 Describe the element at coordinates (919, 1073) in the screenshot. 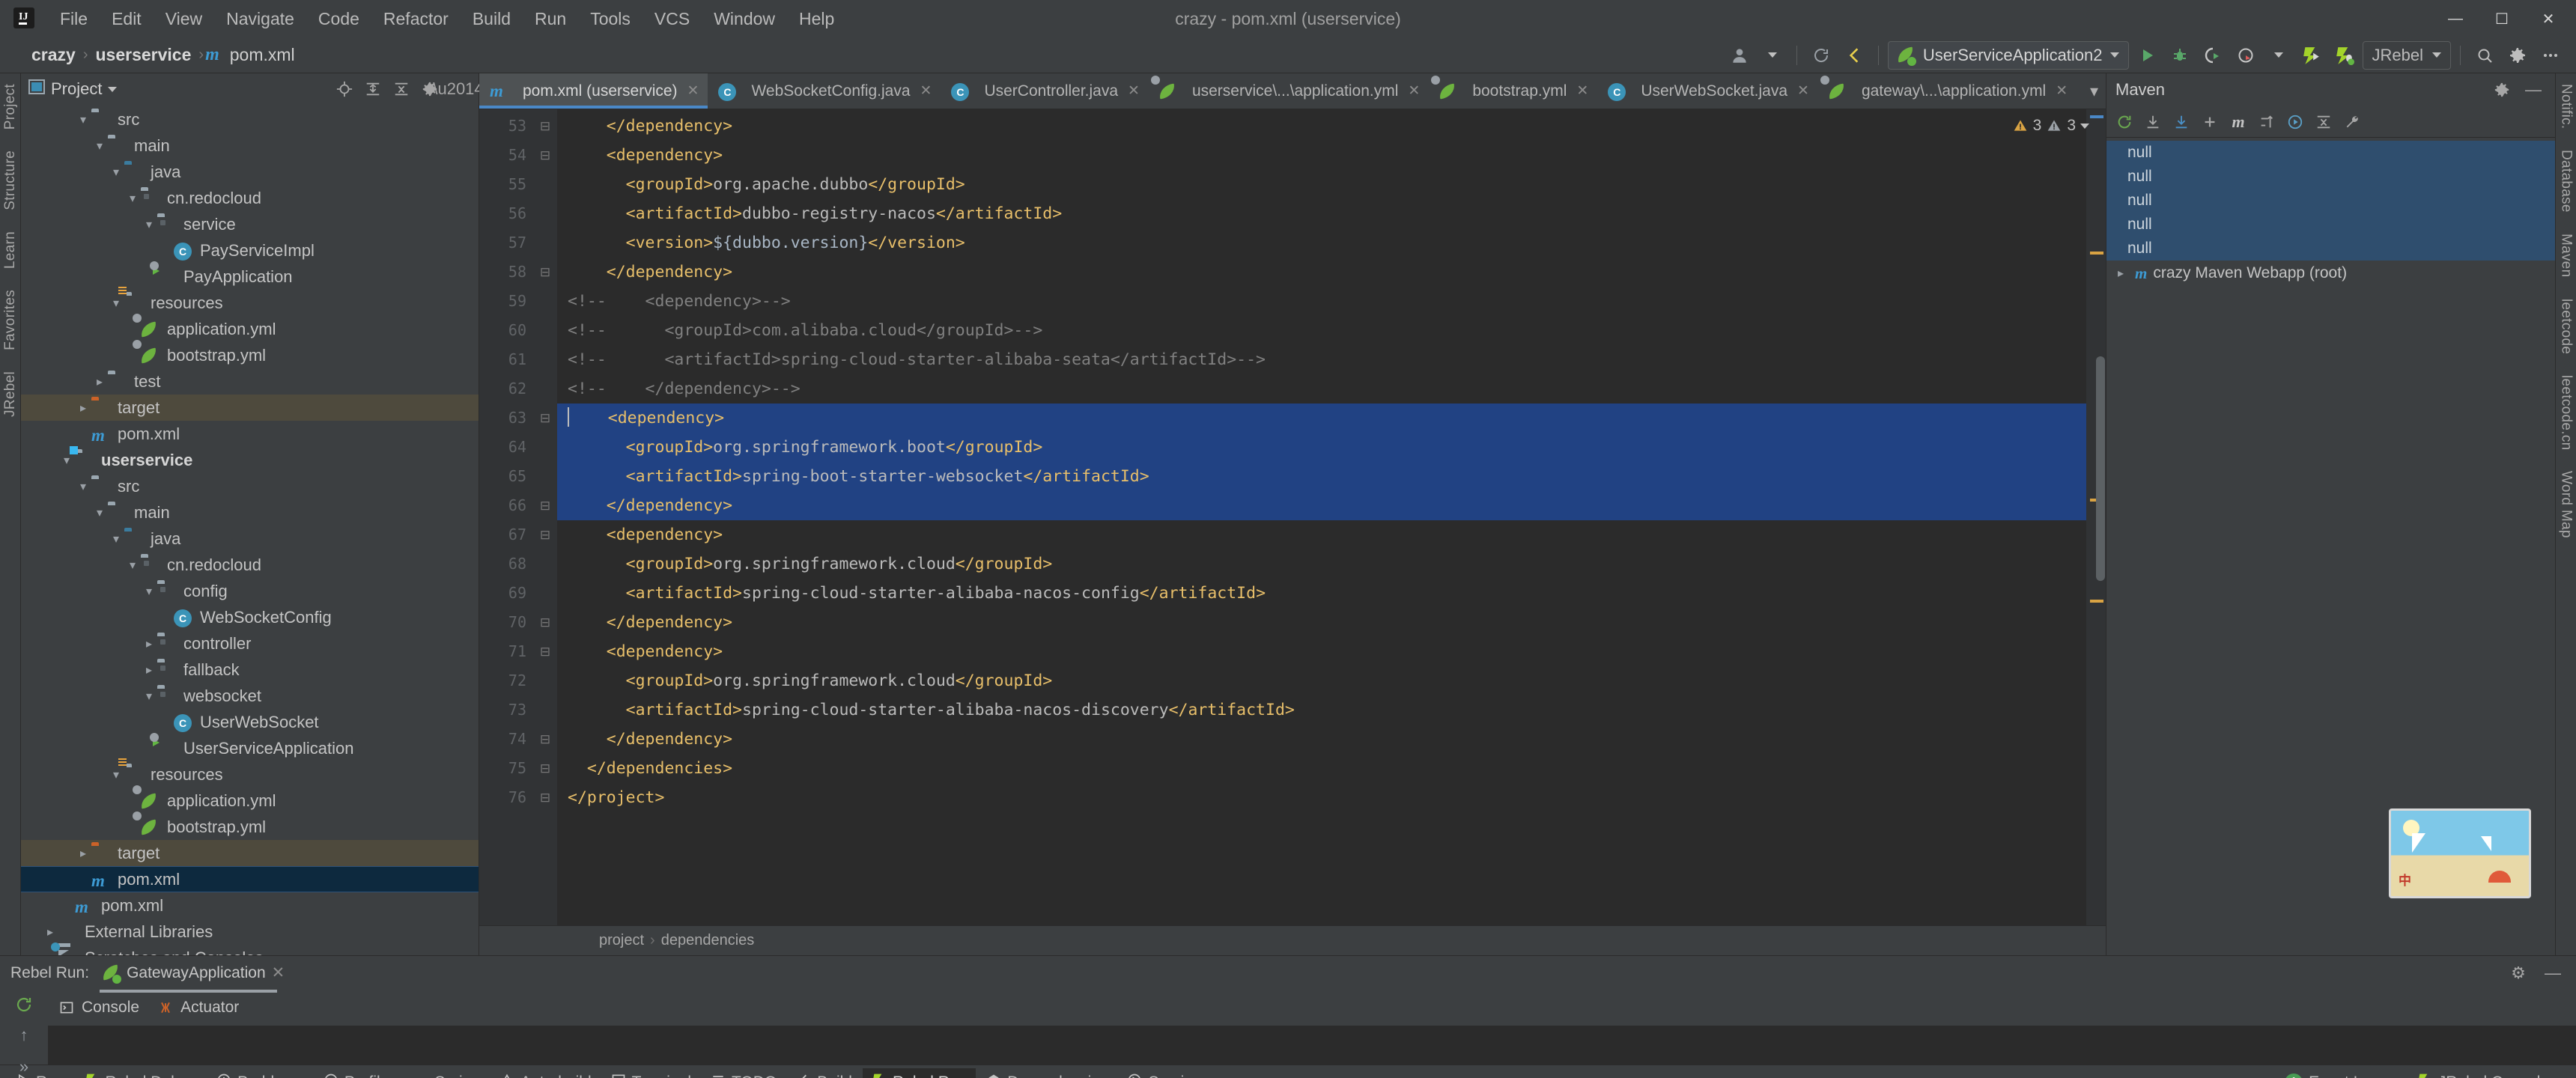

I see `toolwindow-button-rebel-run: Rebel Run` at that location.